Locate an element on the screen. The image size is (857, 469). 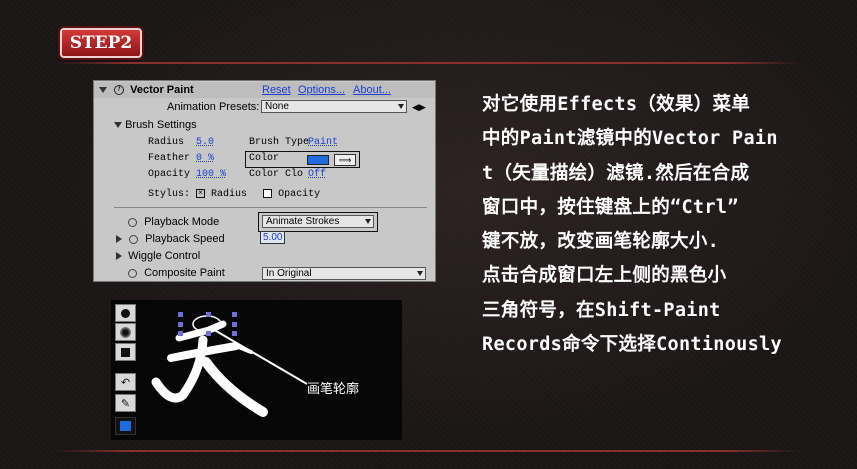
playback-mode-dropdown: Animate Strokes is located at coordinates (318, 221).